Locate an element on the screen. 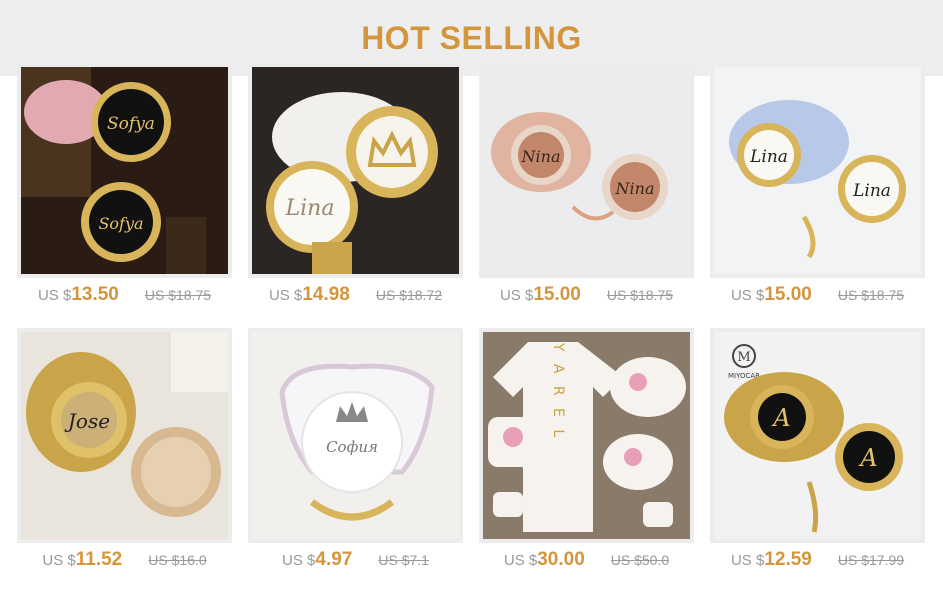 The image size is (943, 594). logo-mark: M is located at coordinates (743, 357).